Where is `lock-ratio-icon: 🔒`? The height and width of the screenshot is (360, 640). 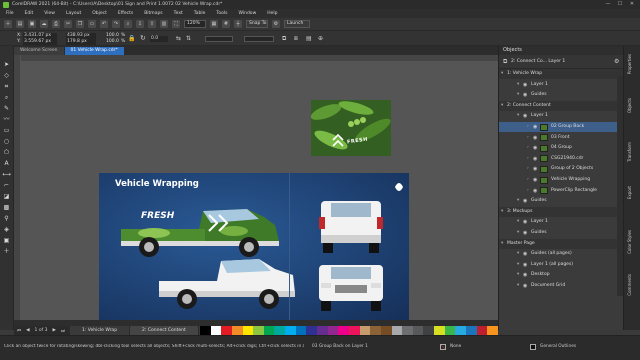
lock-ratio-icon: 🔒 is located at coordinates (131, 38).